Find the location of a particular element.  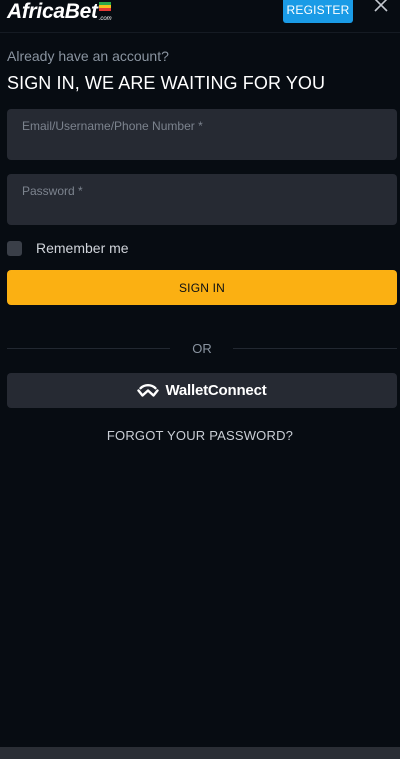

password-input is located at coordinates (202, 210).